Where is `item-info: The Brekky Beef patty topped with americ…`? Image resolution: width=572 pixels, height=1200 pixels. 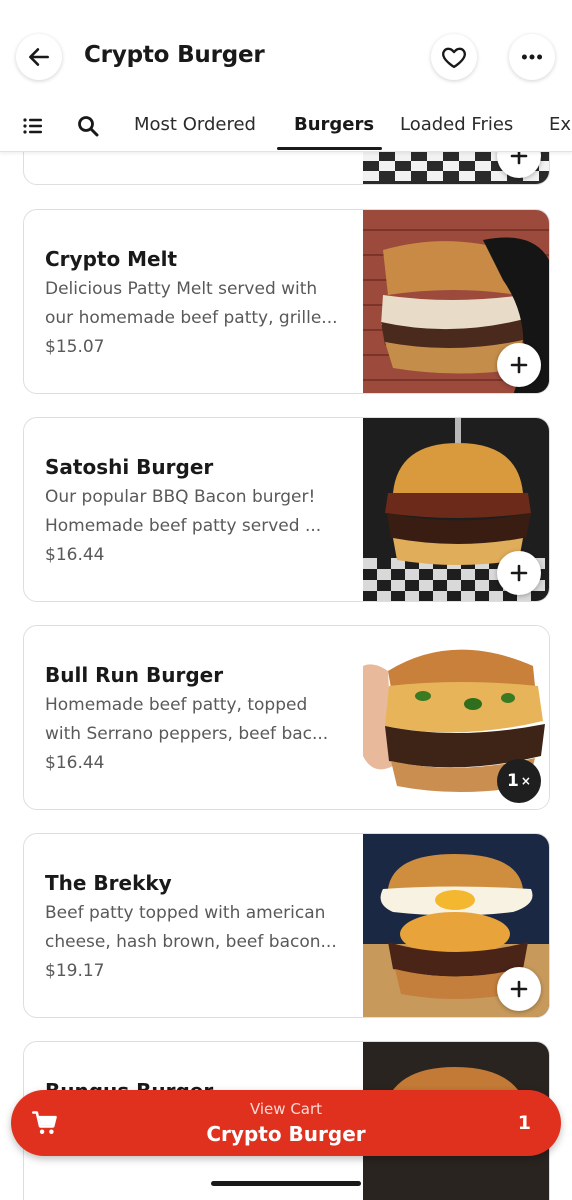
item-info: The Brekky Beef patty topped with americ… is located at coordinates (195, 926).